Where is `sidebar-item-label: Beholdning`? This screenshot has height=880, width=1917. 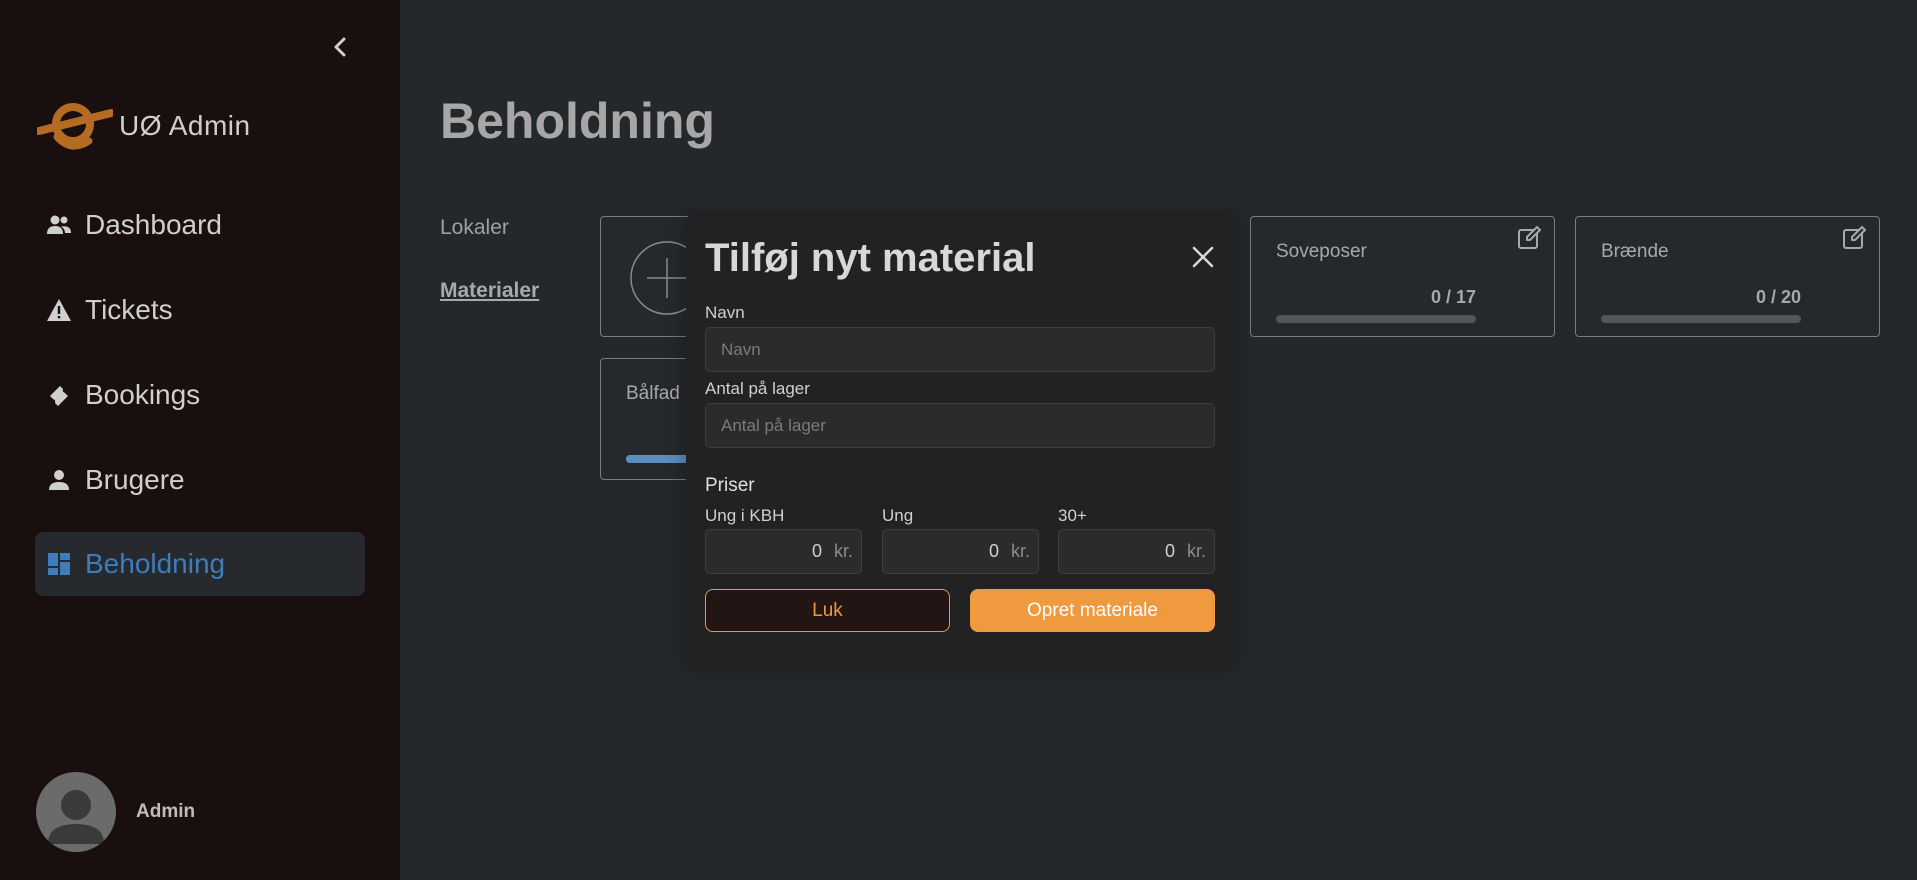 sidebar-item-label: Beholdning is located at coordinates (155, 563).